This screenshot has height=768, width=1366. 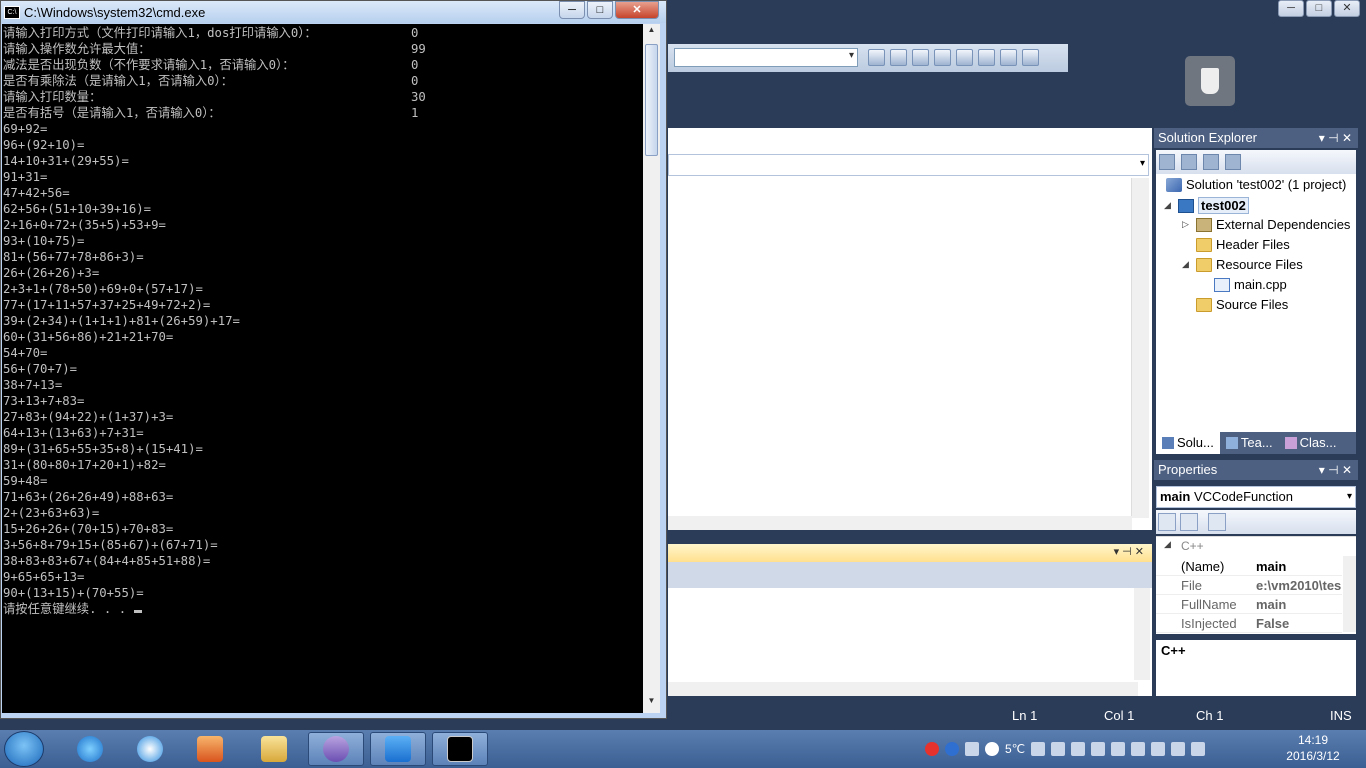 I want to click on editor-vertical-scrollbar, so click(x=1140, y=348).